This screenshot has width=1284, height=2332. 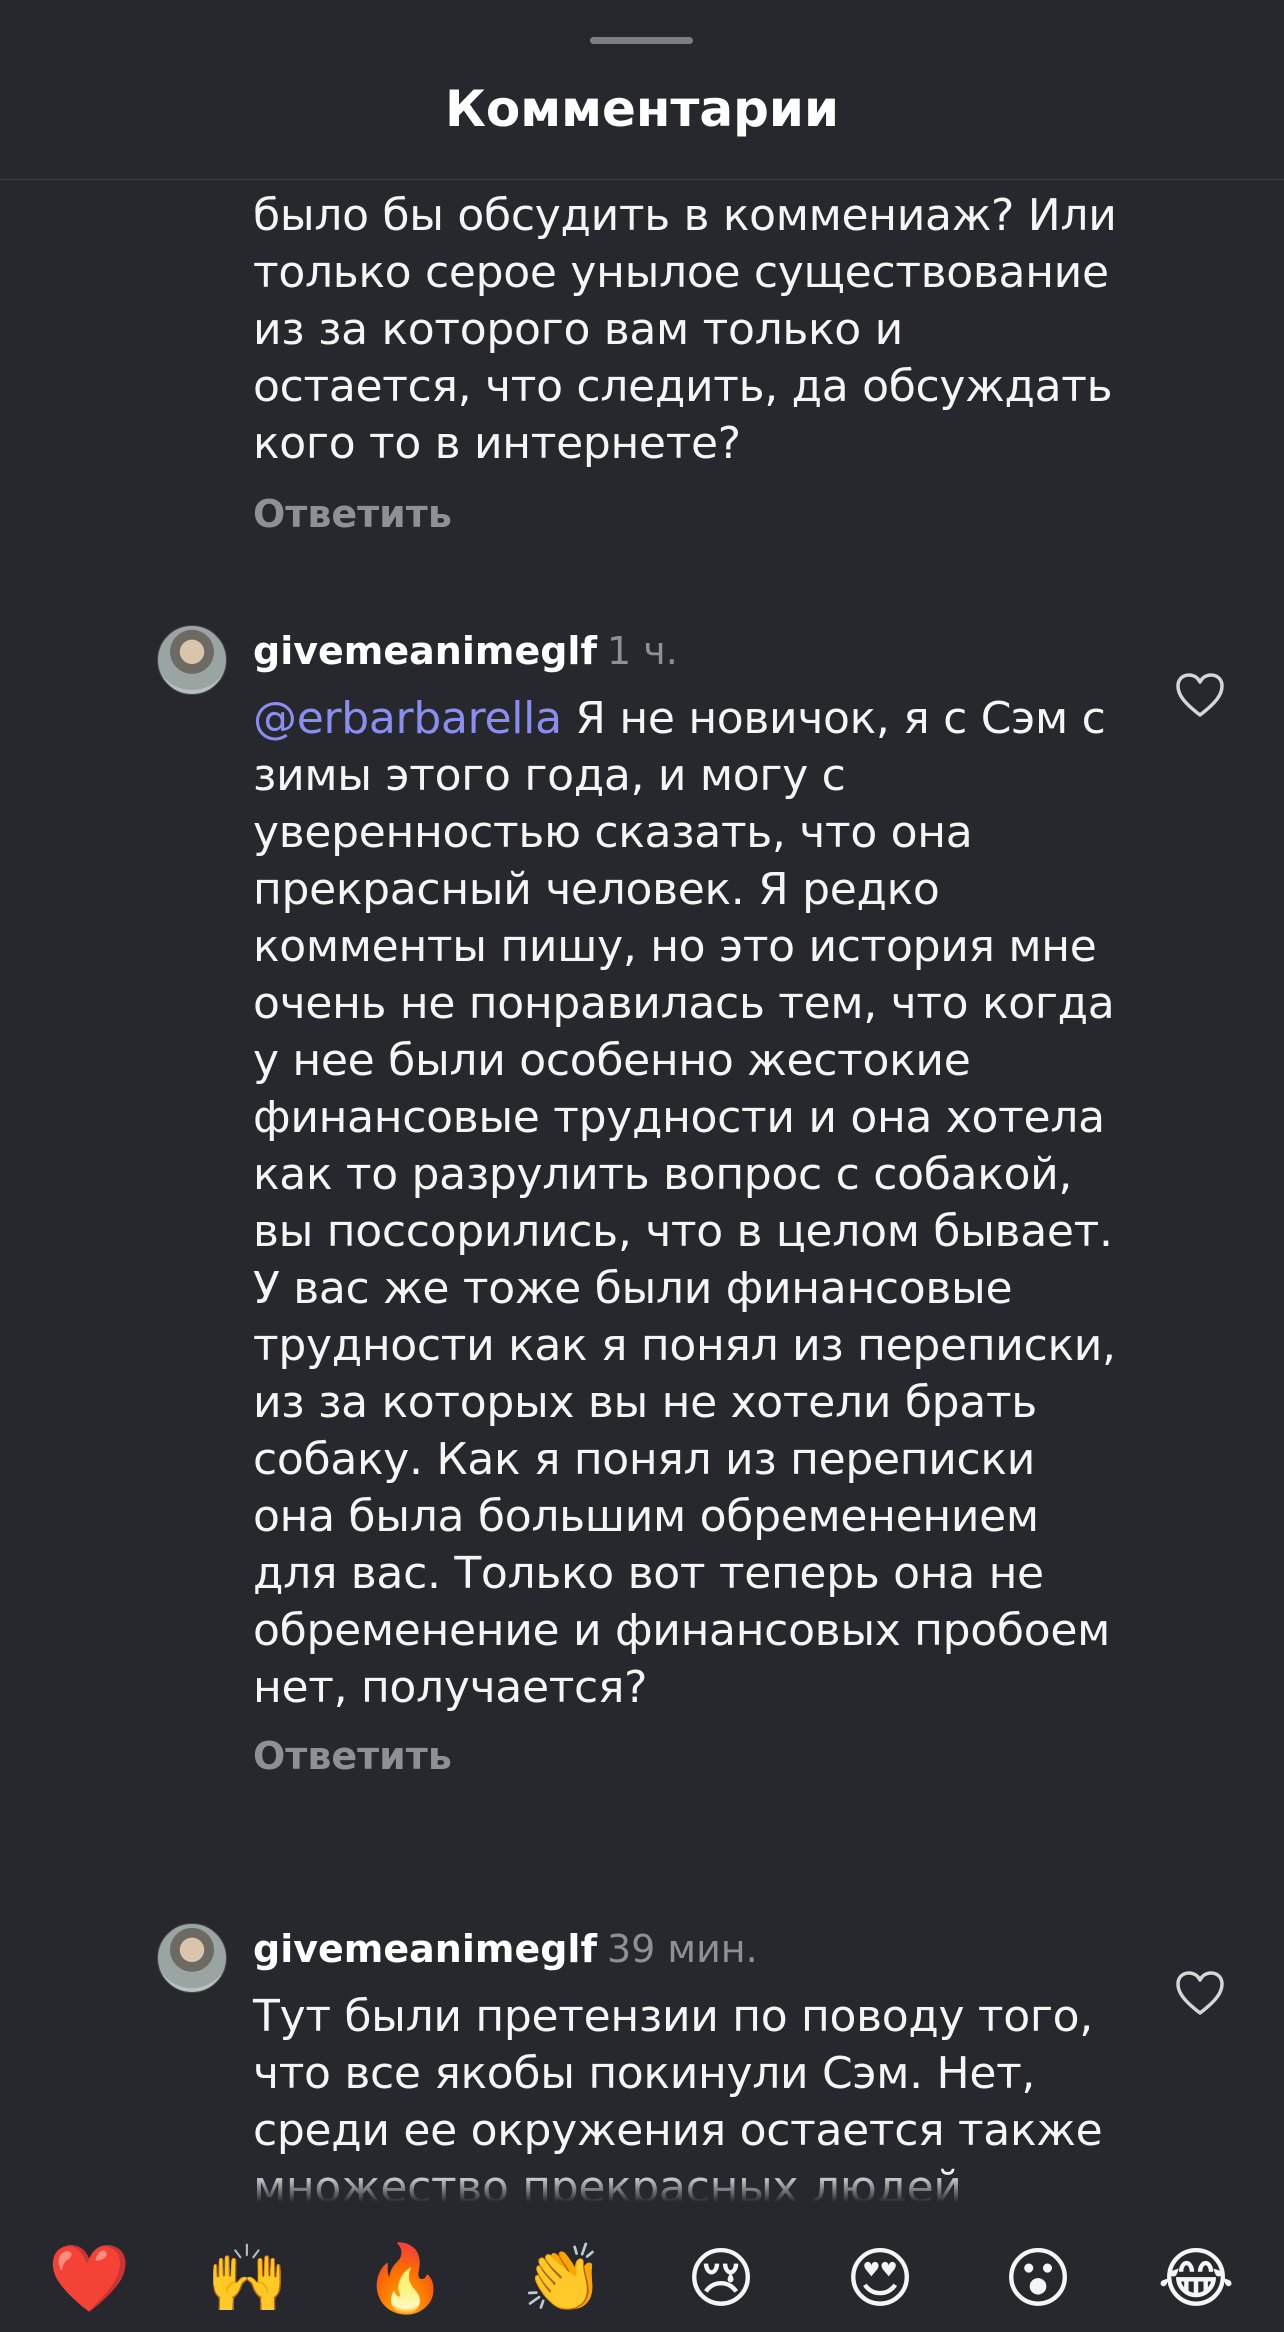 I want to click on comment-line: трудности как я понял из переписки,, so click(x=684, y=1345).